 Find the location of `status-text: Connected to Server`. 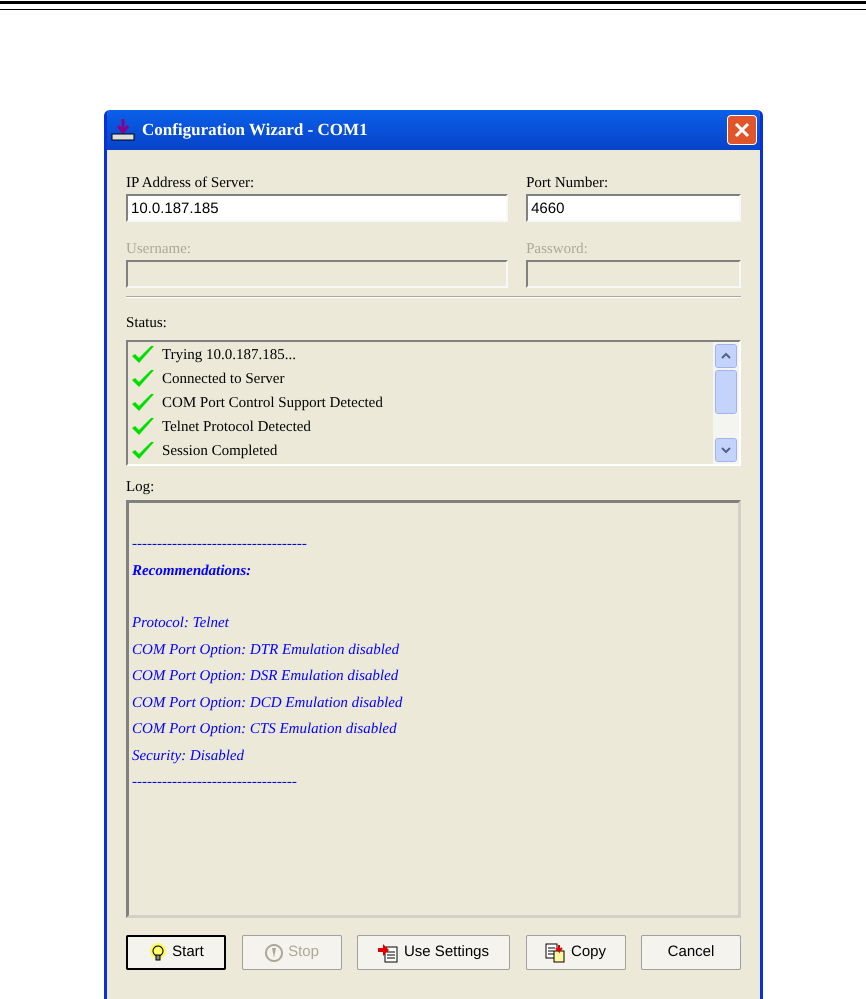

status-text: Connected to Server is located at coordinates (223, 379).